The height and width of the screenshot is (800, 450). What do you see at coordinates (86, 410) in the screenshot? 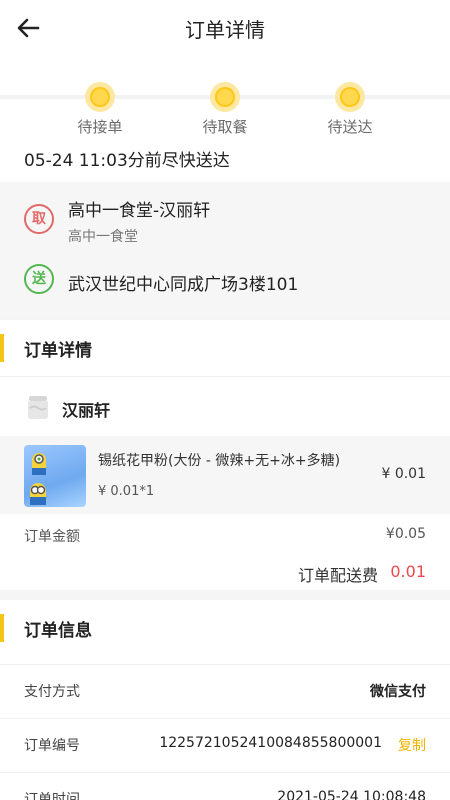
I see `shop-name: 汉丽轩` at bounding box center [86, 410].